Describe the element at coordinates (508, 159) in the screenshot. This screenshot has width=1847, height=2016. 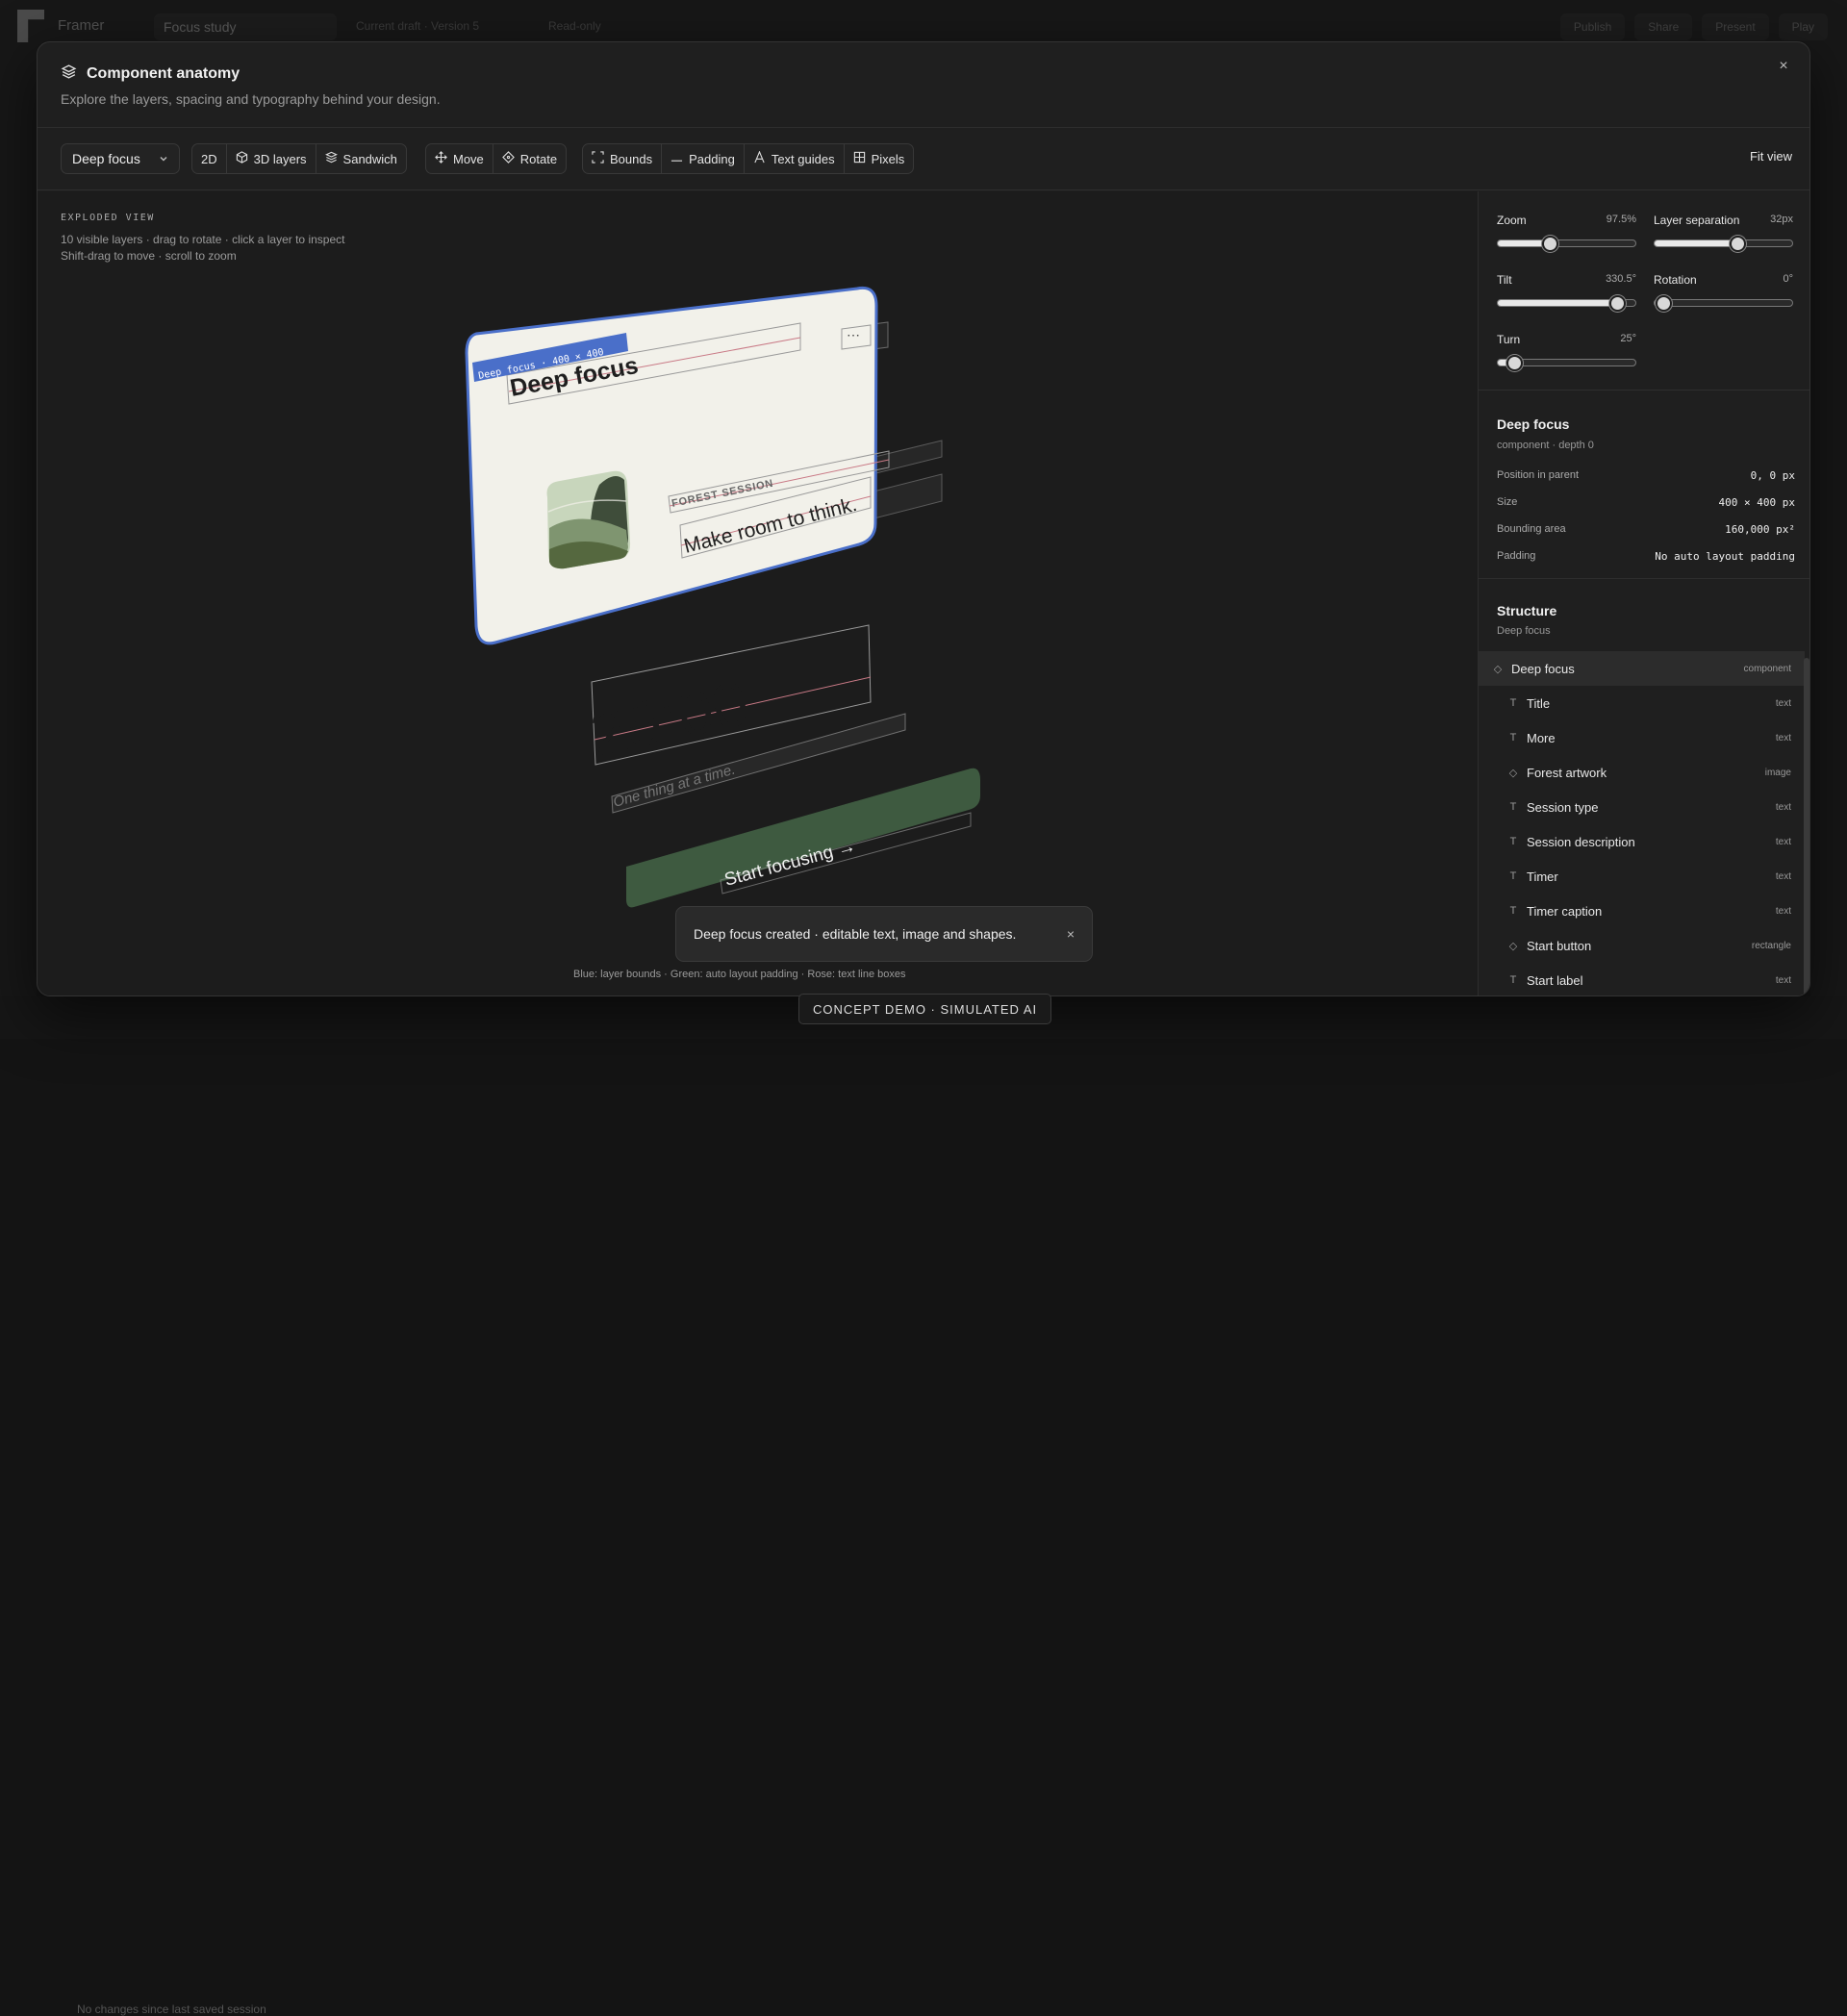
I see `rotate-icon` at that location.